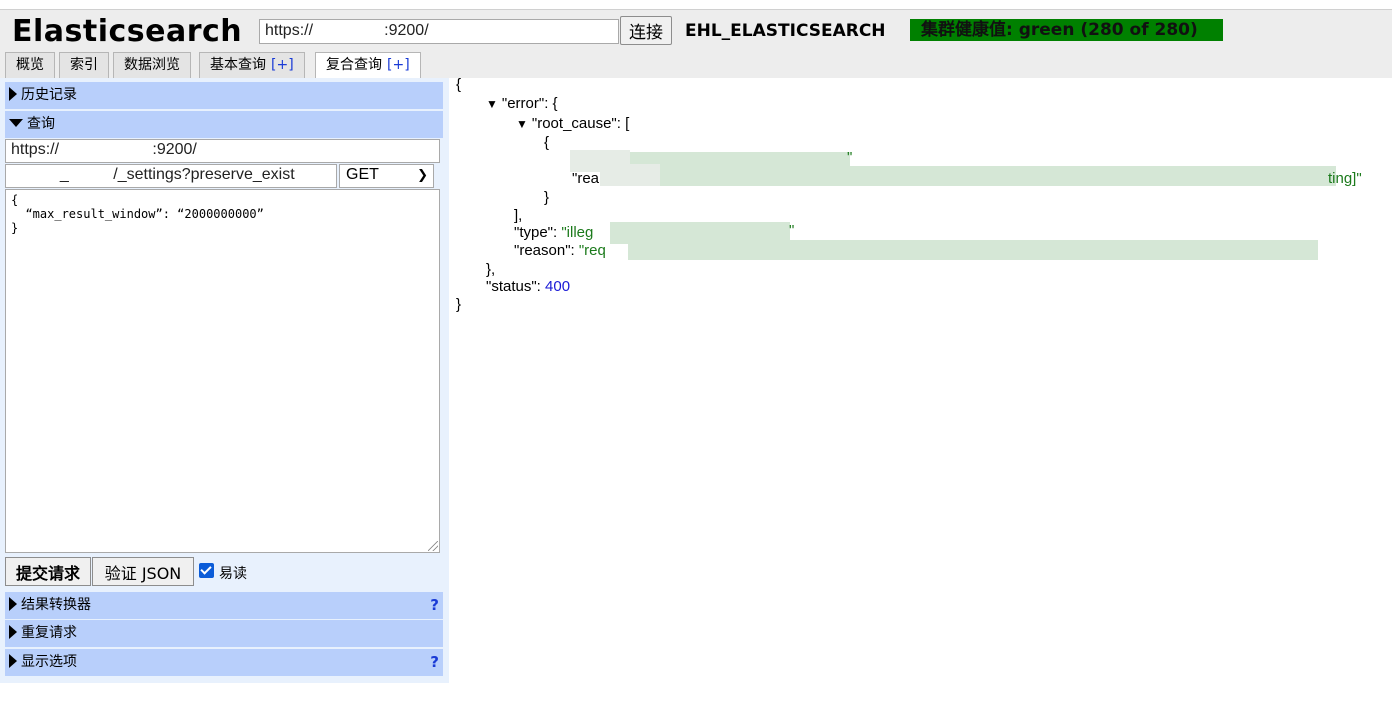 Image resolution: width=1392 pixels, height=701 pixels. What do you see at coordinates (224, 95) in the screenshot?
I see `history-section-header: 历史记录` at bounding box center [224, 95].